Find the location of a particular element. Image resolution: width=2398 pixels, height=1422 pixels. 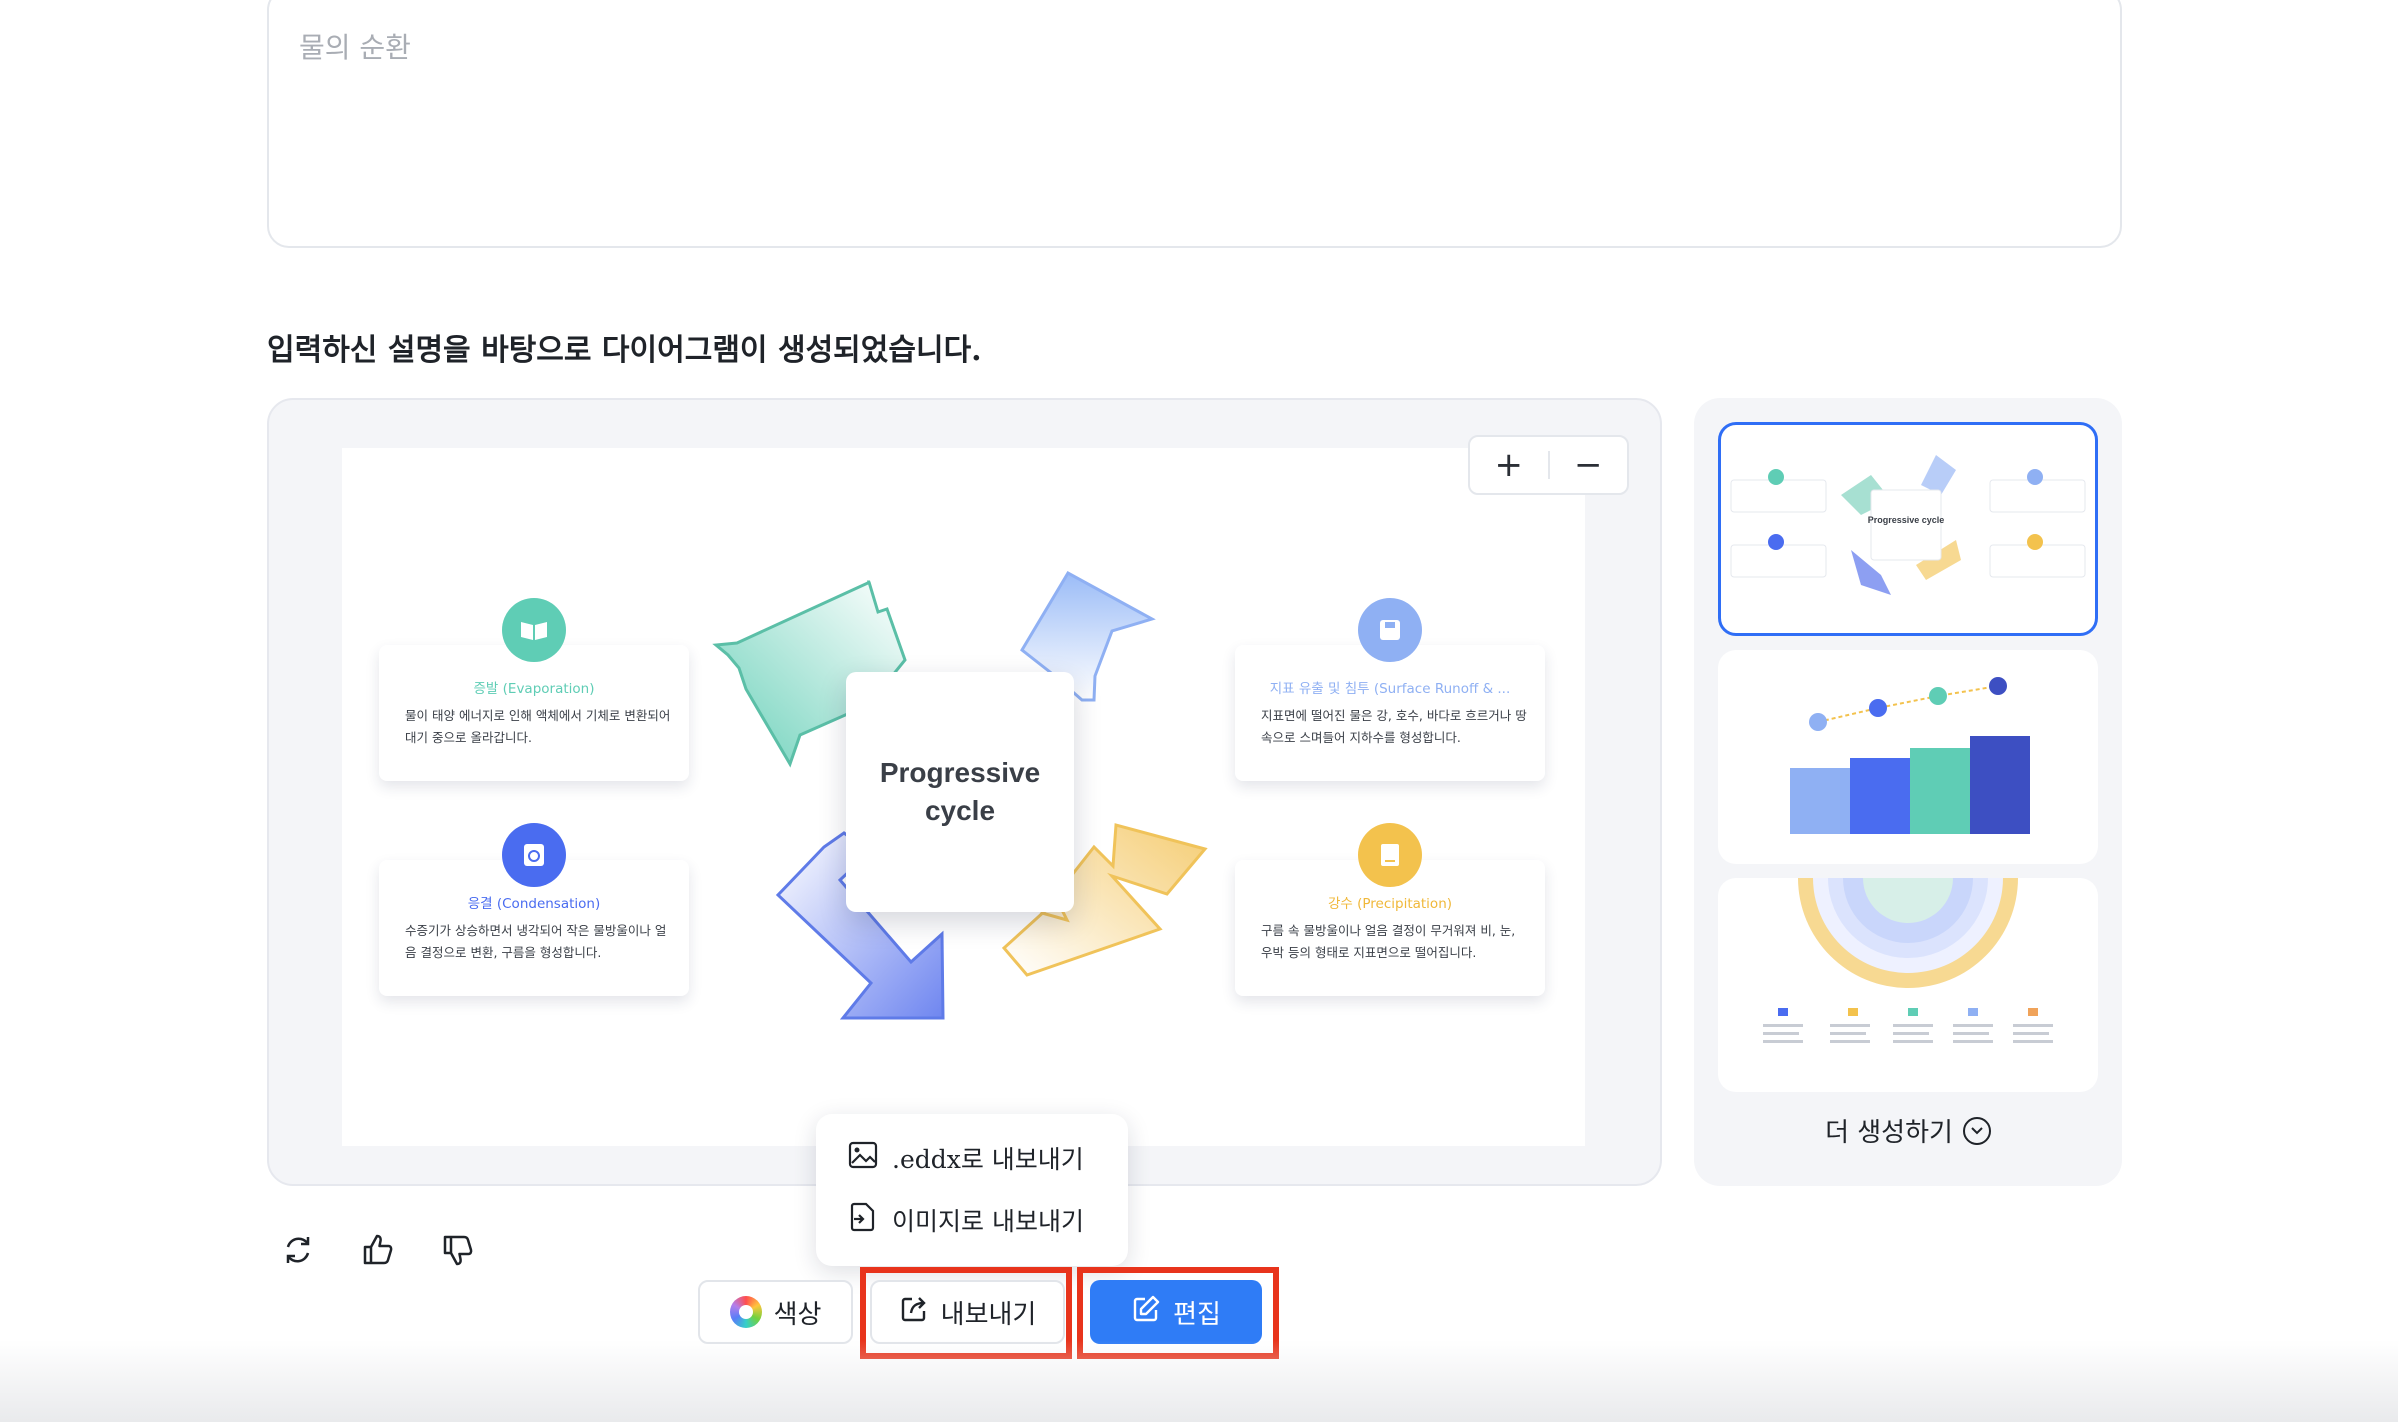

generate-more-button: 더 생성하기 is located at coordinates (1908, 1130).